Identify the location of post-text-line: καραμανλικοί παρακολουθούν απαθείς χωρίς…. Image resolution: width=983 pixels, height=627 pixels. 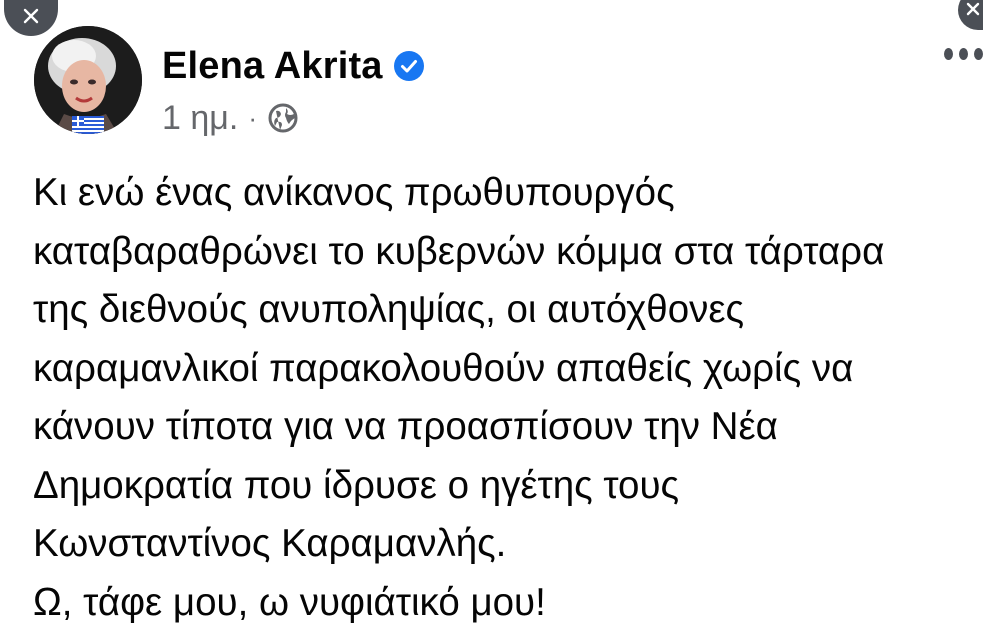
(443, 368).